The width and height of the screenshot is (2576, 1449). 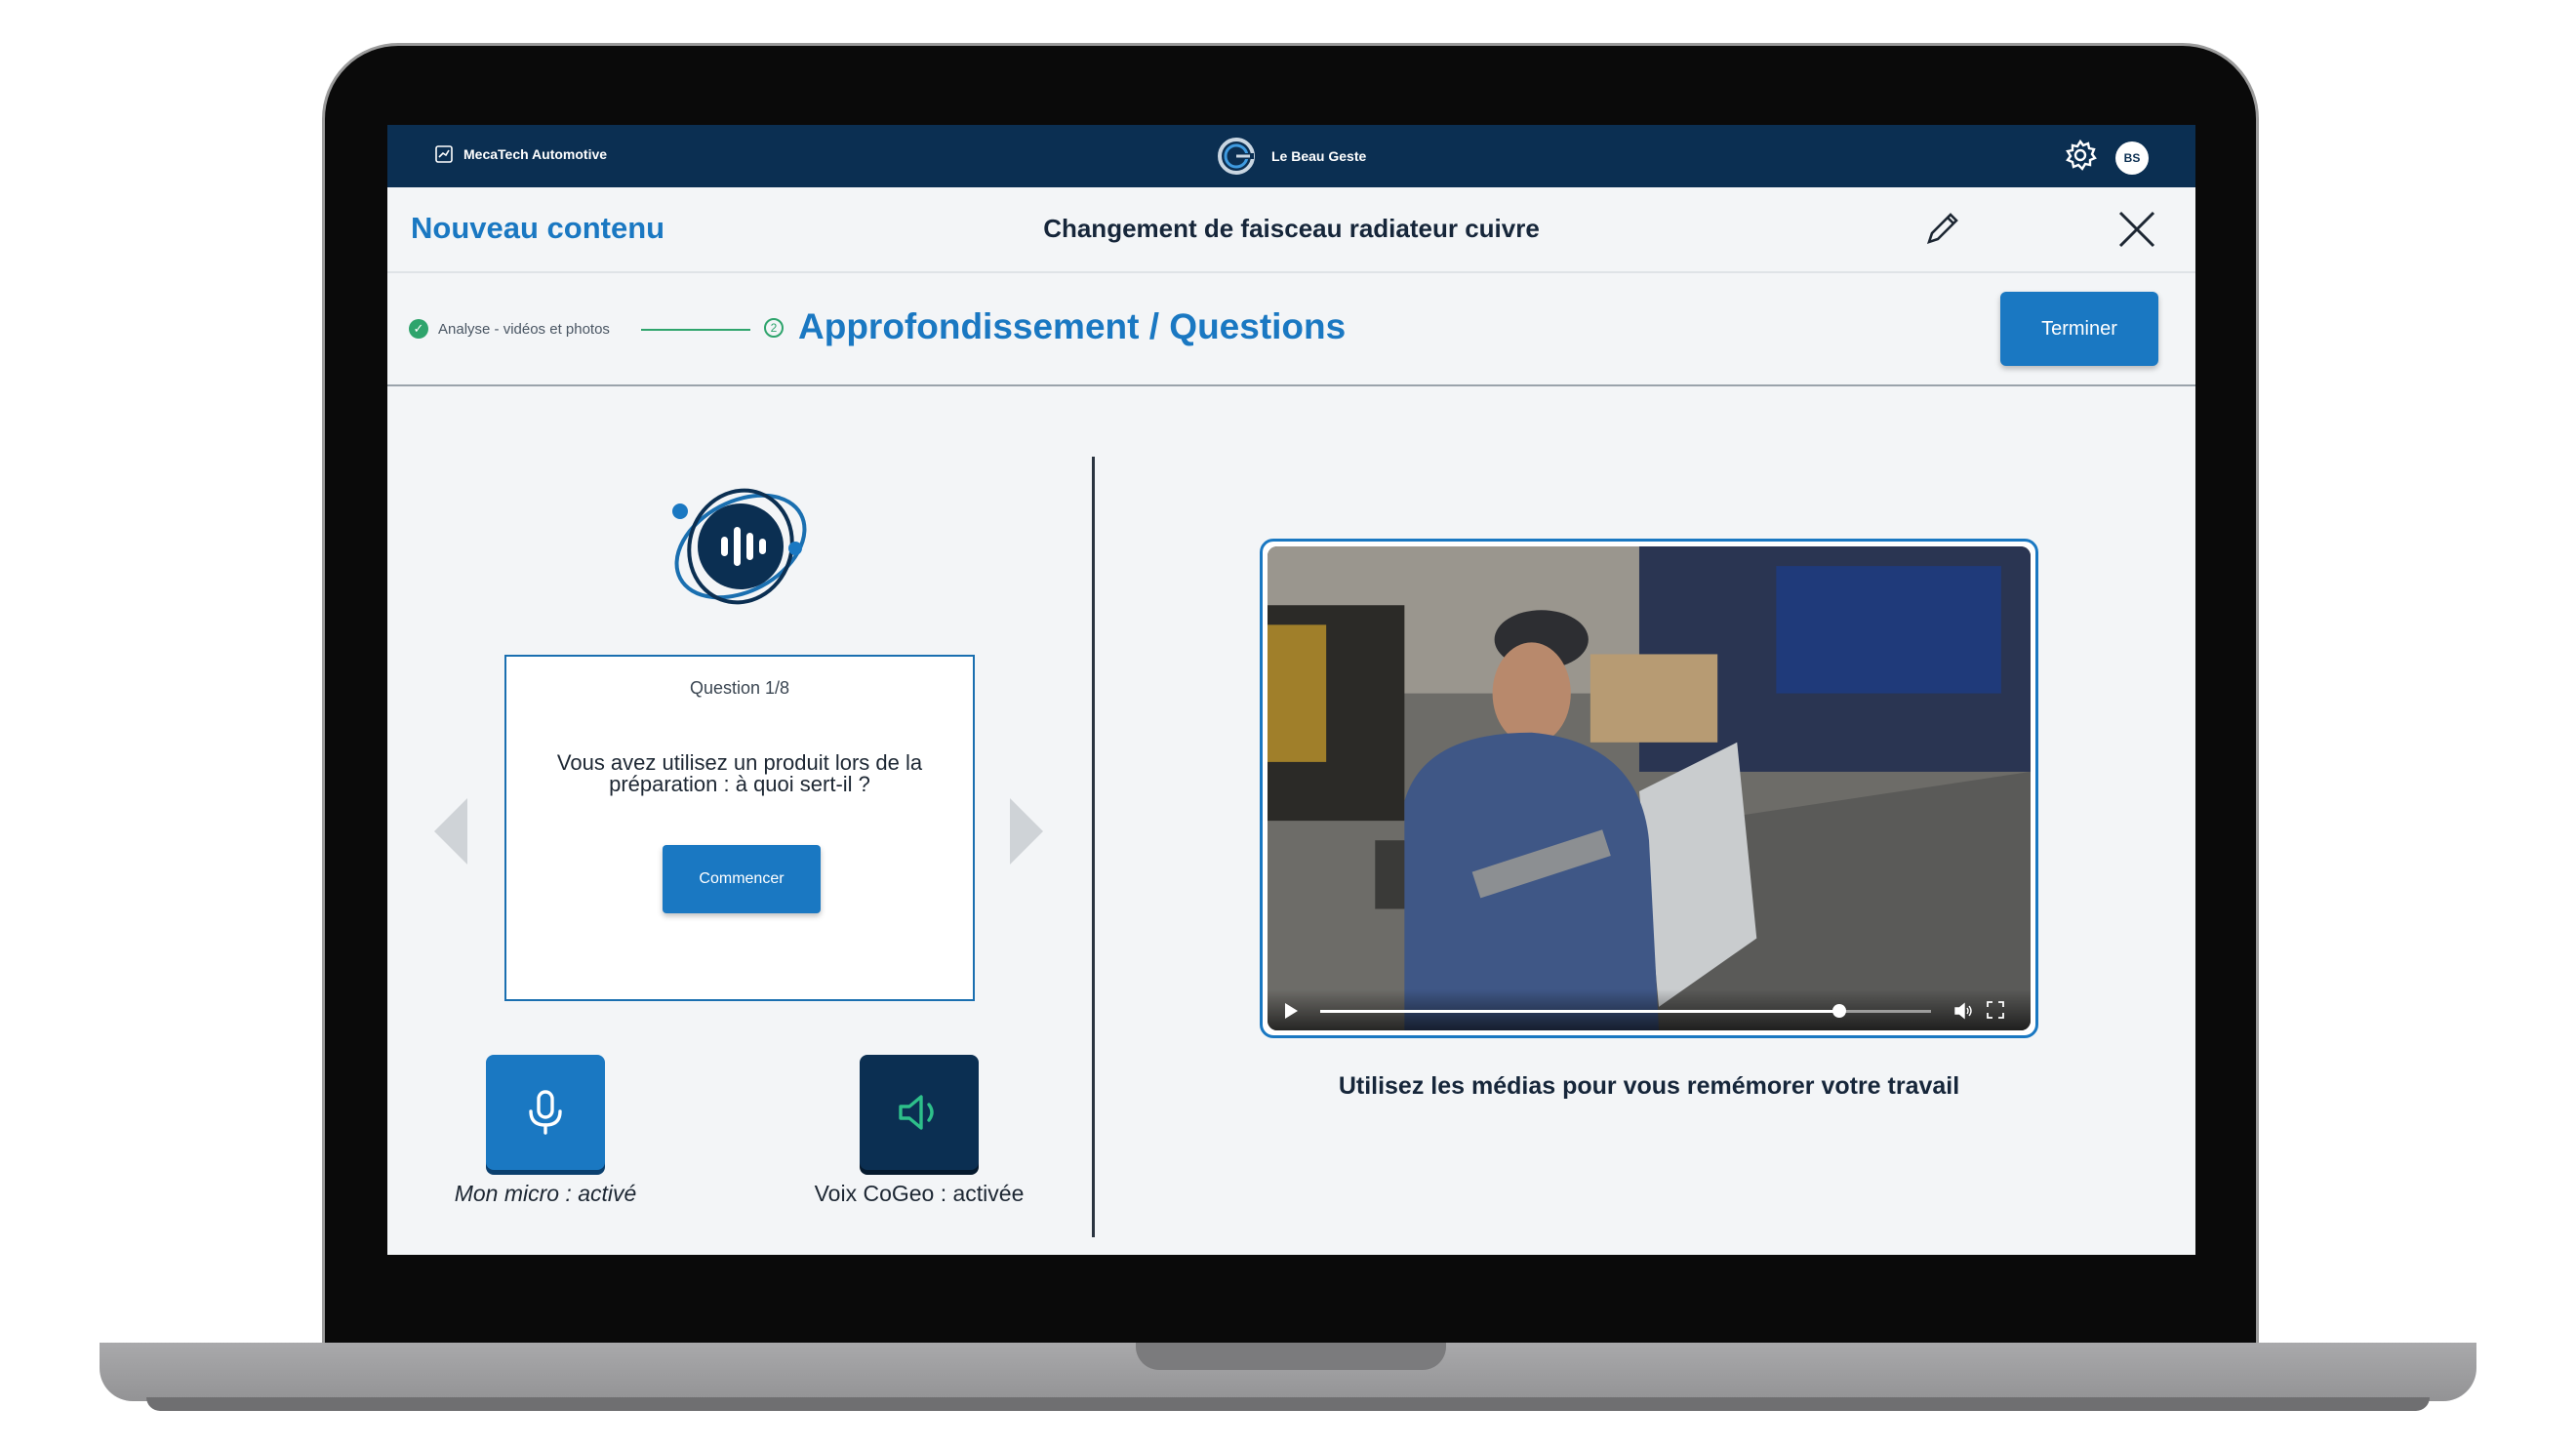 I want to click on top-right-actions: BS, so click(x=2106, y=158).